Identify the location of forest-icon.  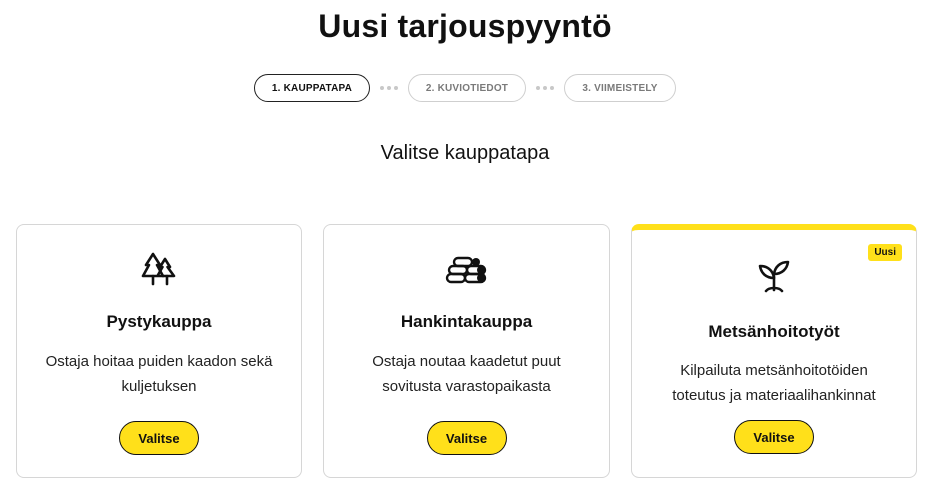
(159, 269).